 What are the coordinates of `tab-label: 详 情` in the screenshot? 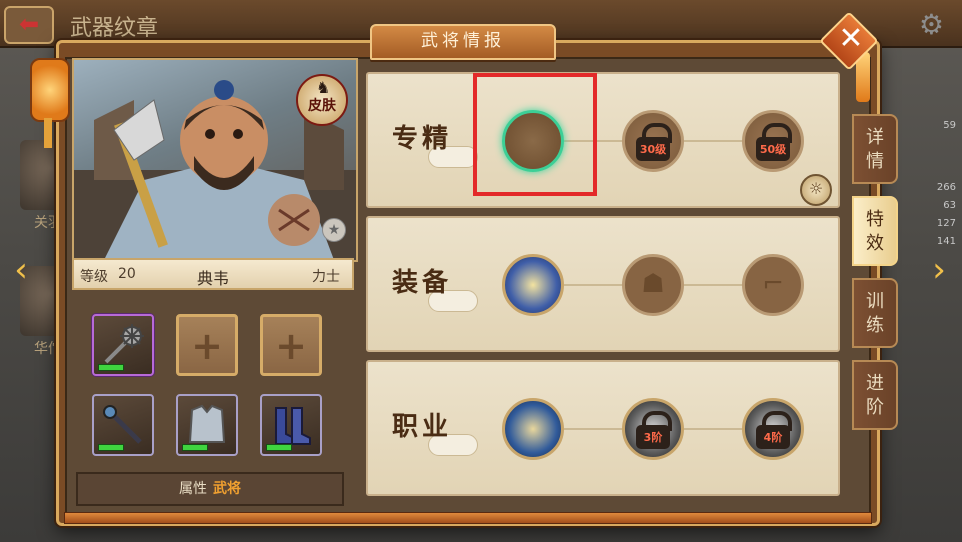 It's located at (875, 149).